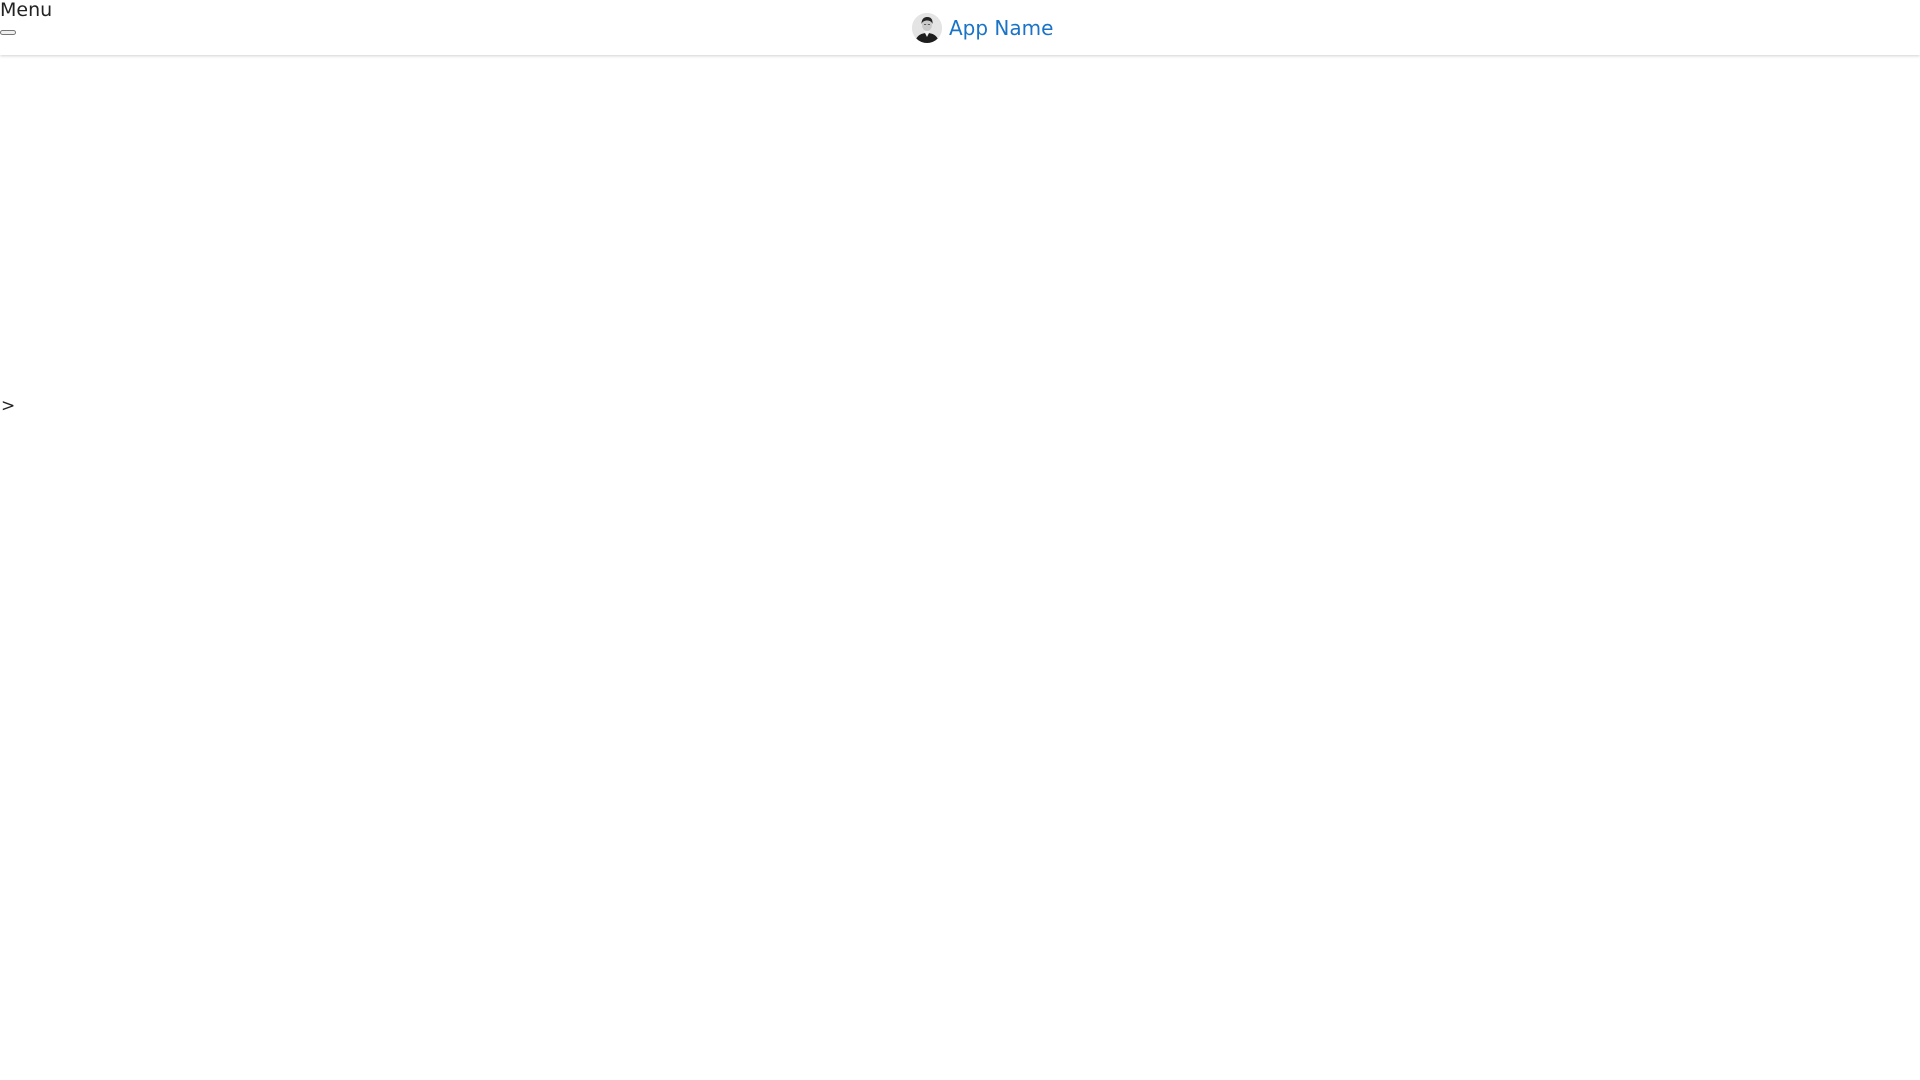  What do you see at coordinates (1001, 27) in the screenshot?
I see `app-name: App Name` at bounding box center [1001, 27].